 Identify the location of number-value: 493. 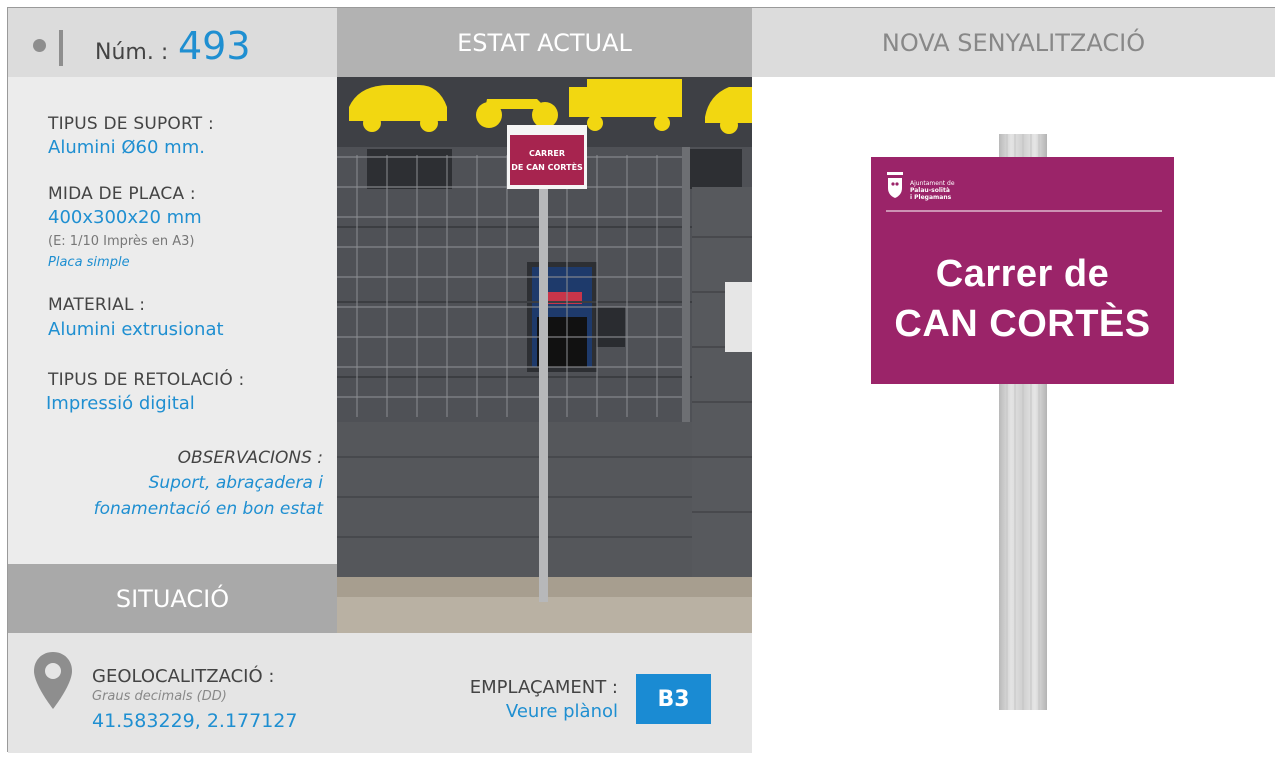
(214, 46).